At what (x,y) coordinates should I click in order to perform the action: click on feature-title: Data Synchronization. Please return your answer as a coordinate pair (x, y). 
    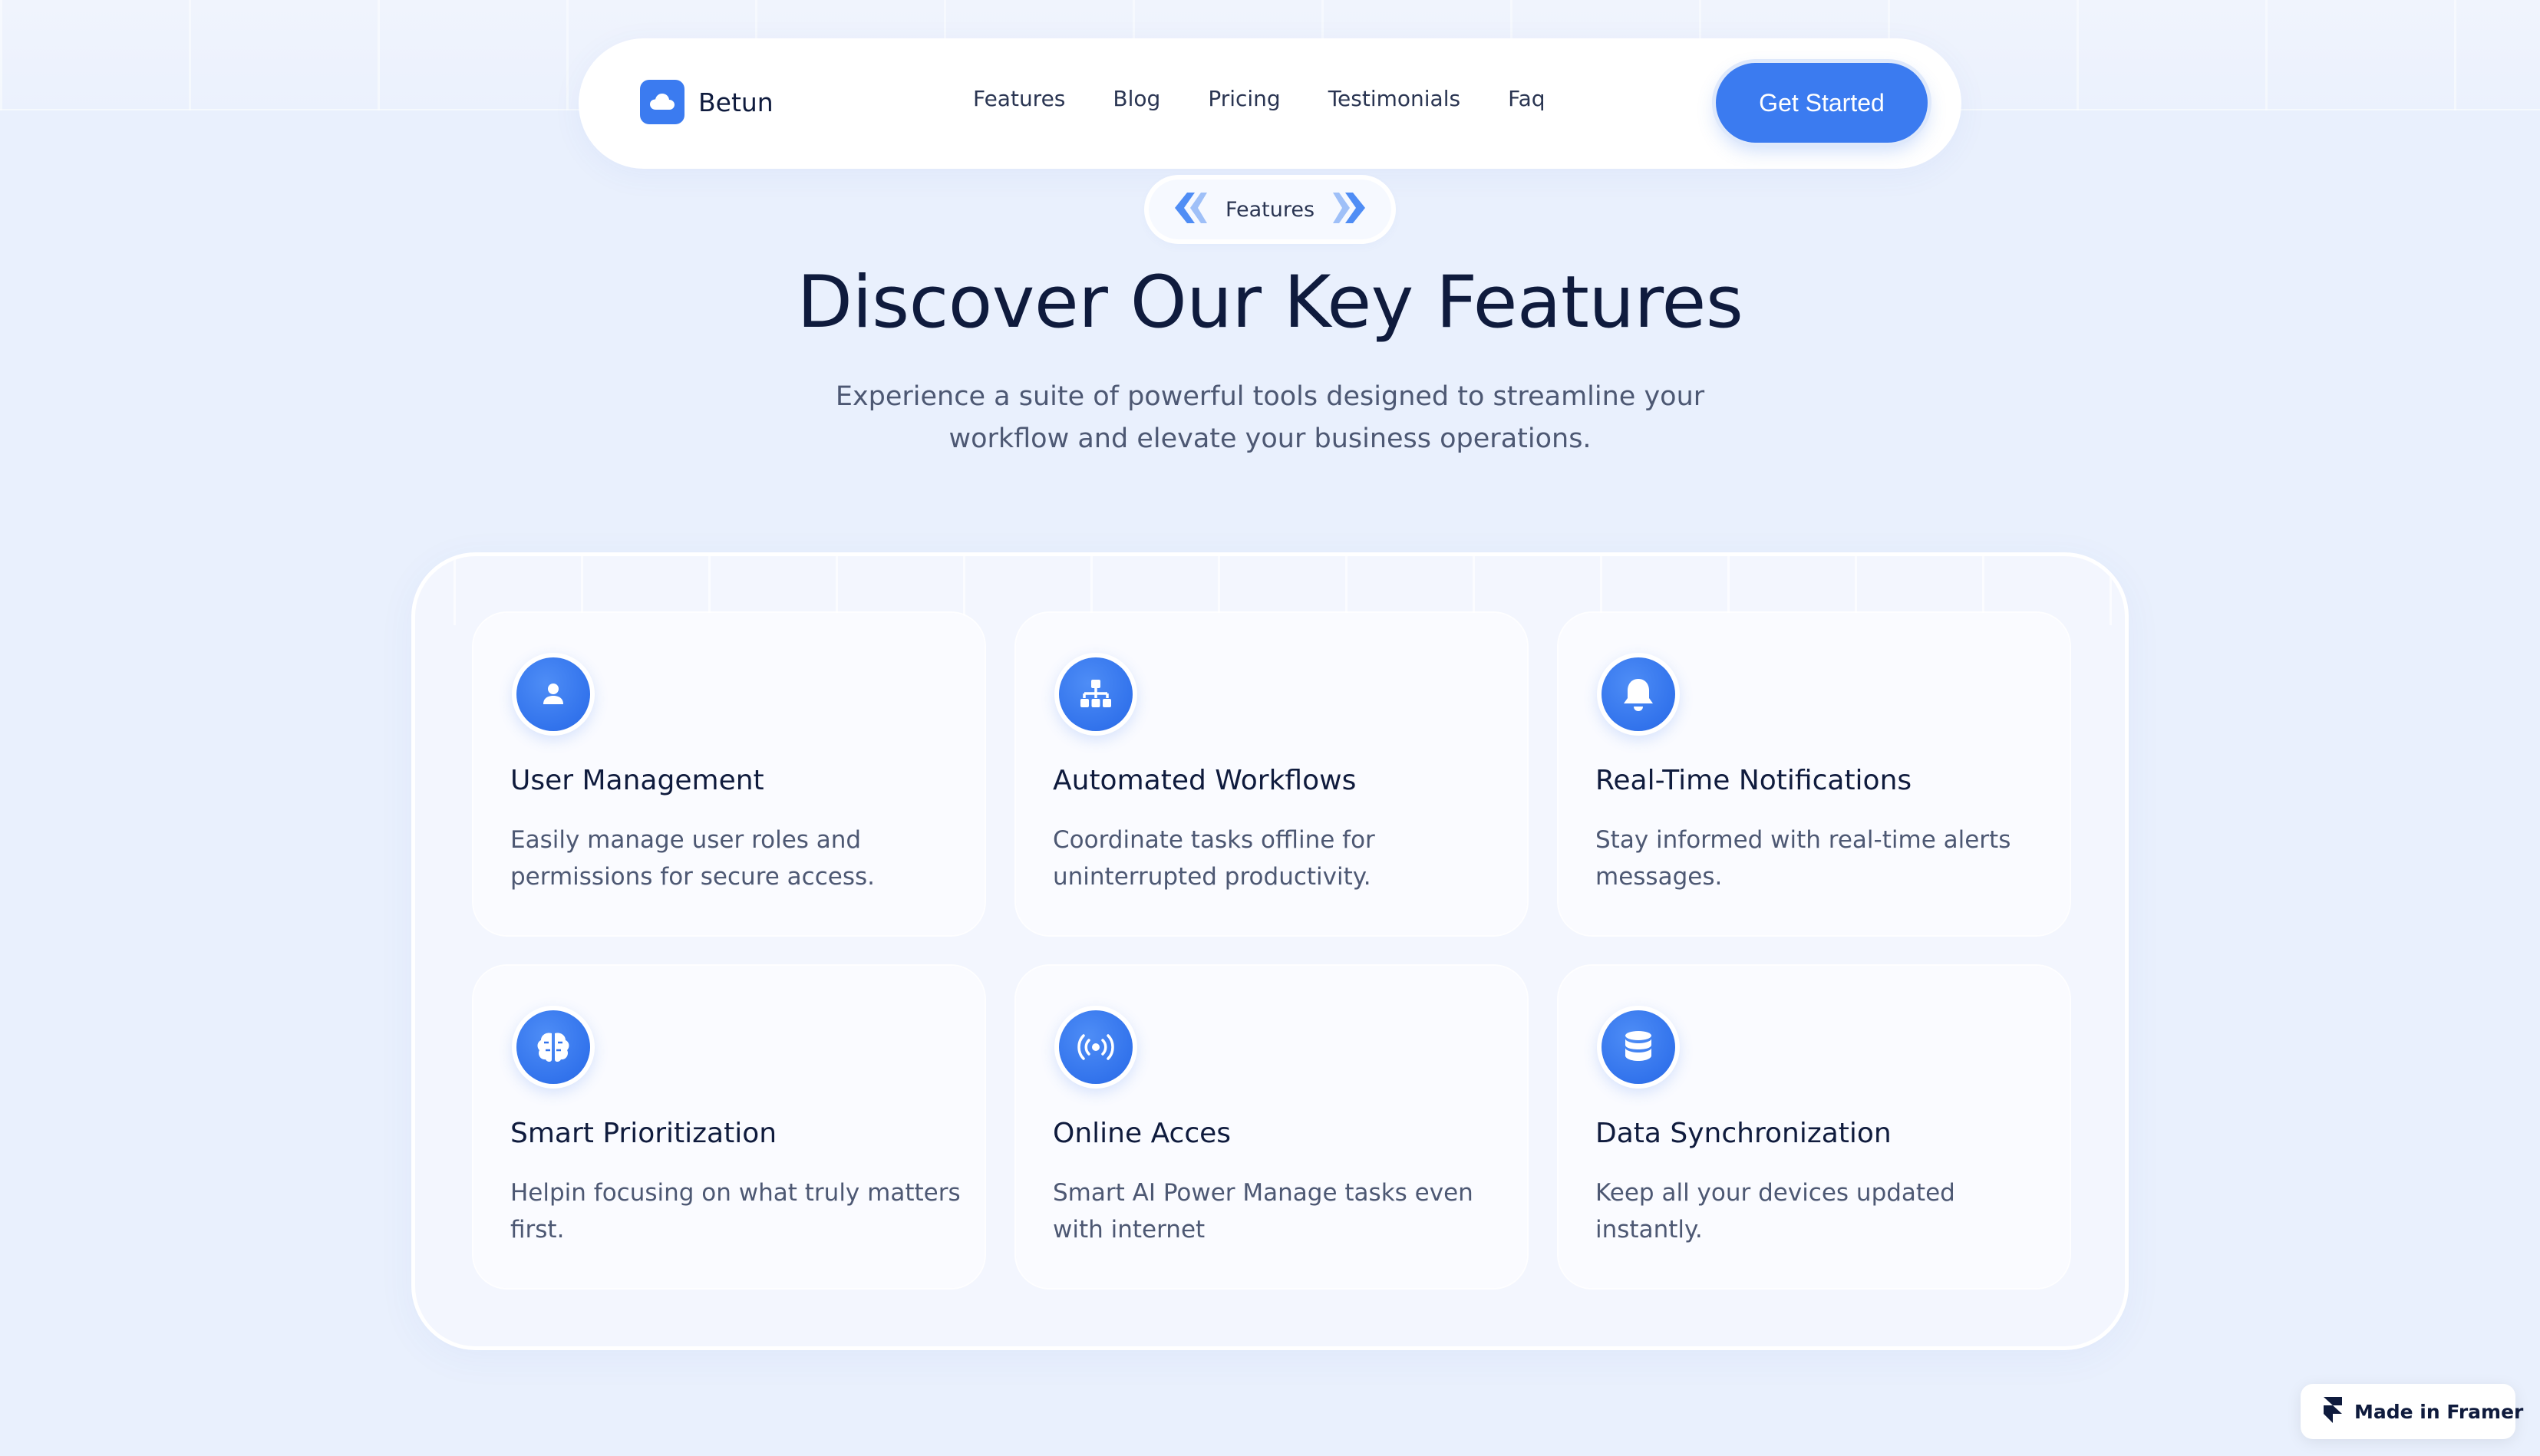
    Looking at the image, I should click on (1743, 1133).